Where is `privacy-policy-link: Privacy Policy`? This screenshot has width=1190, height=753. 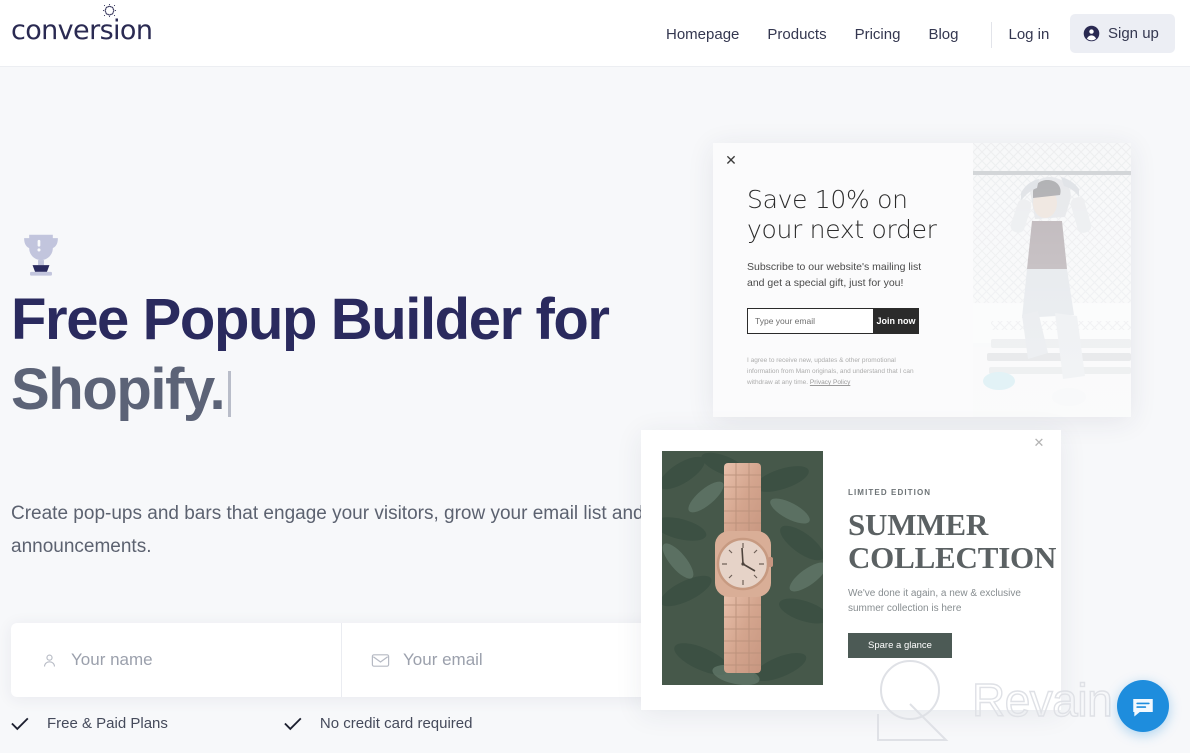
privacy-policy-link: Privacy Policy is located at coordinates (830, 382).